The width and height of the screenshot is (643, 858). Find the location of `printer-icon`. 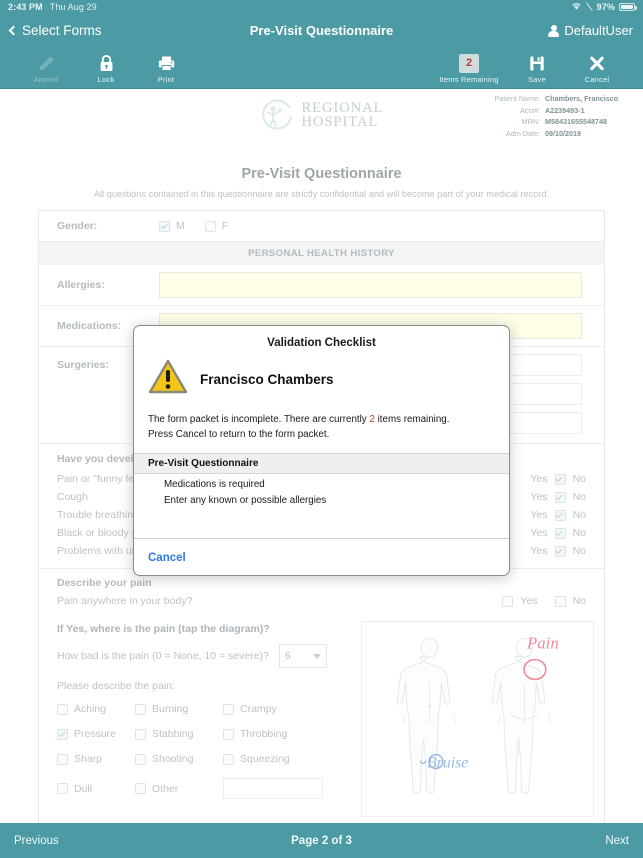

printer-icon is located at coordinates (166, 62).